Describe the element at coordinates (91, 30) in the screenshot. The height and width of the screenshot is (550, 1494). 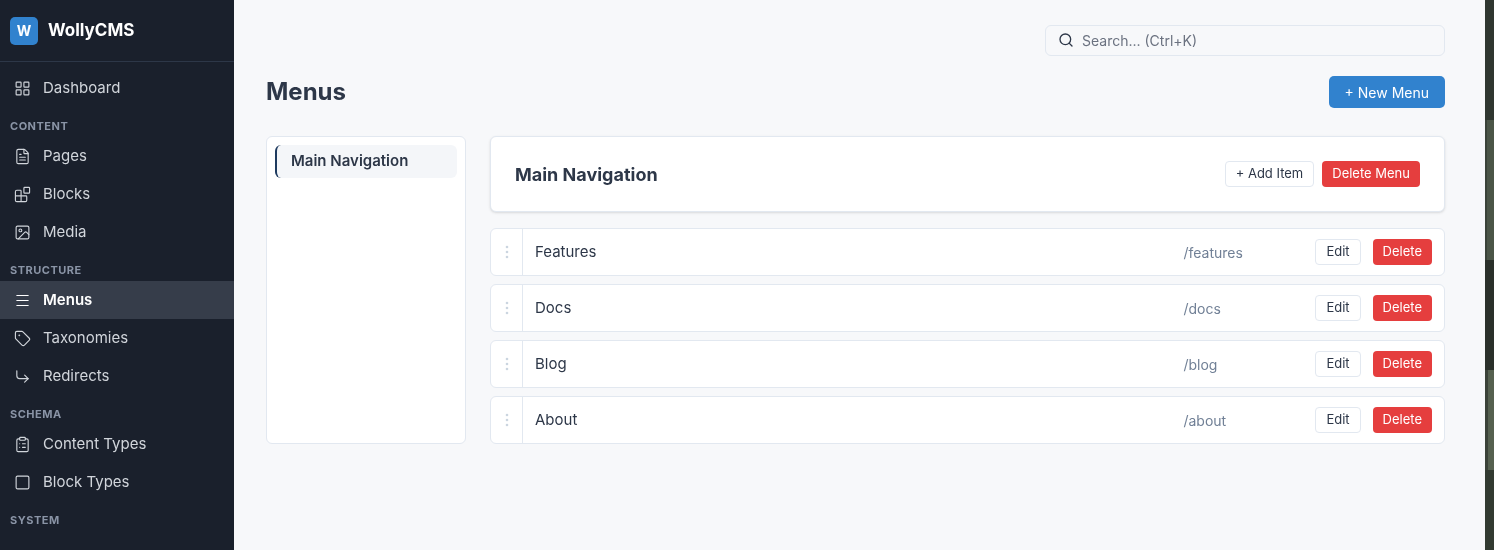
I see `app-name: WollyCMS` at that location.